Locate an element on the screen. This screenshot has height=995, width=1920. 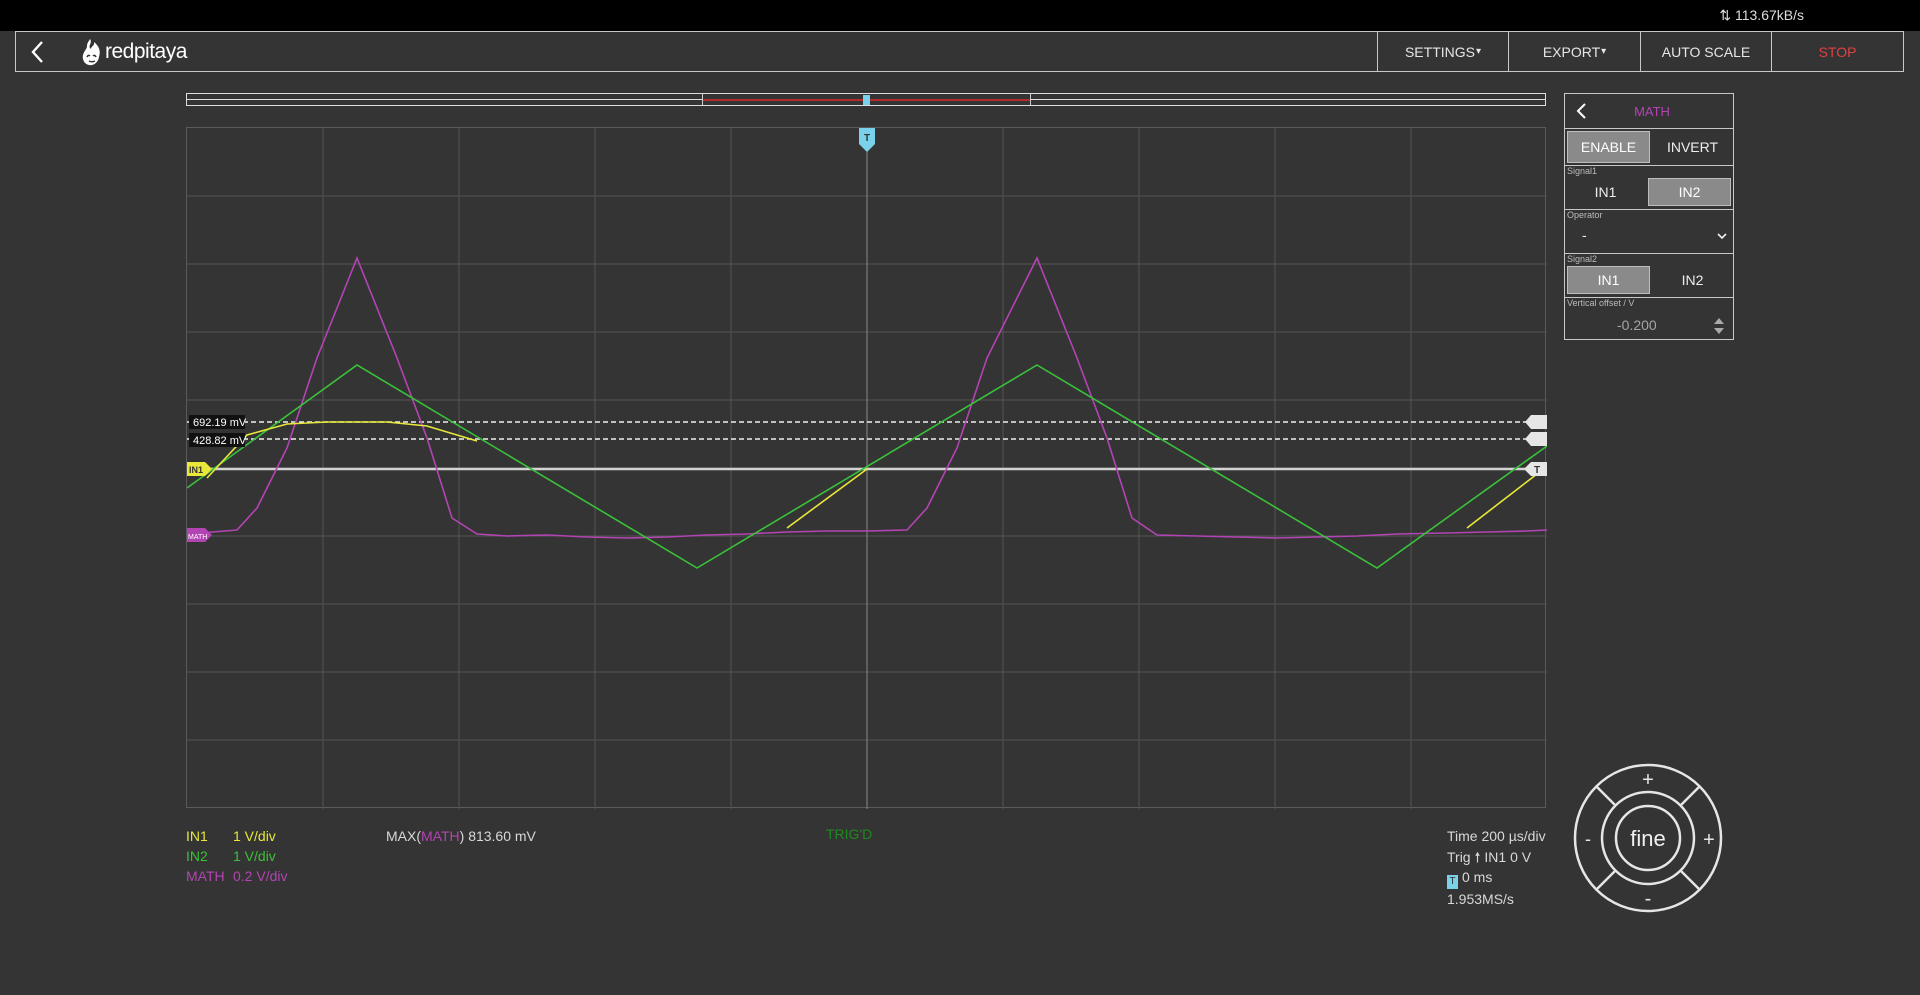
fine-adjust-dpad: + - - + fine is located at coordinates (1648, 838).